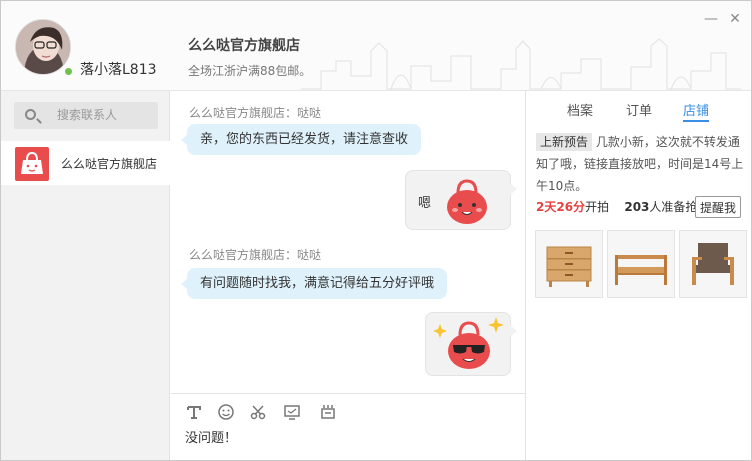  I want to click on wooden-cabinet-image, so click(569, 266).